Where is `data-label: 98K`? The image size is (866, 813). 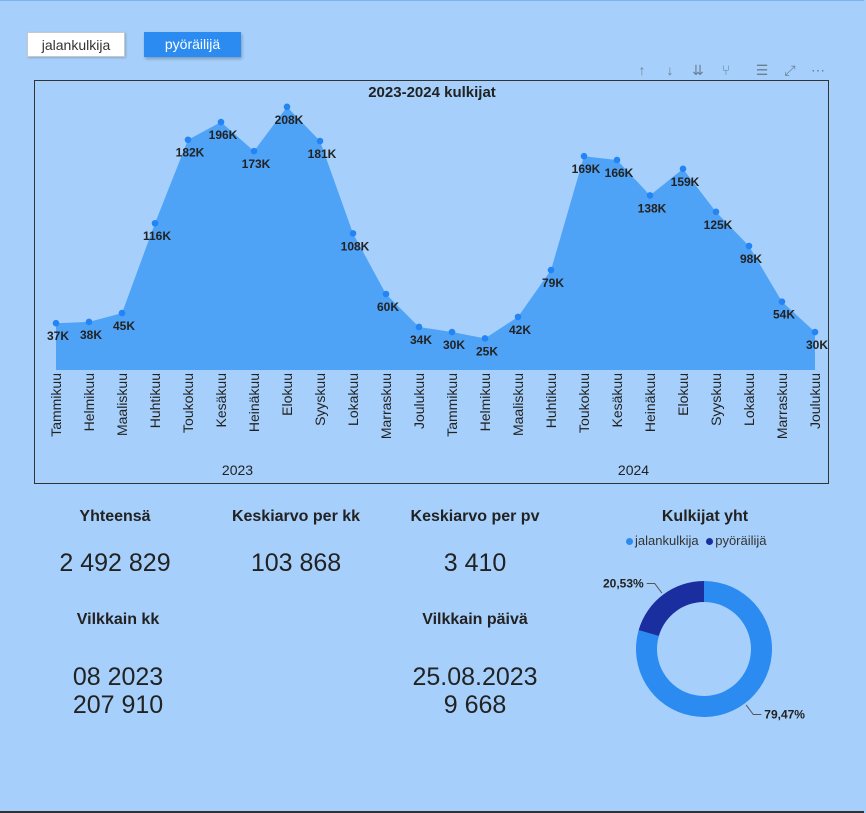
data-label: 98K is located at coordinates (751, 259).